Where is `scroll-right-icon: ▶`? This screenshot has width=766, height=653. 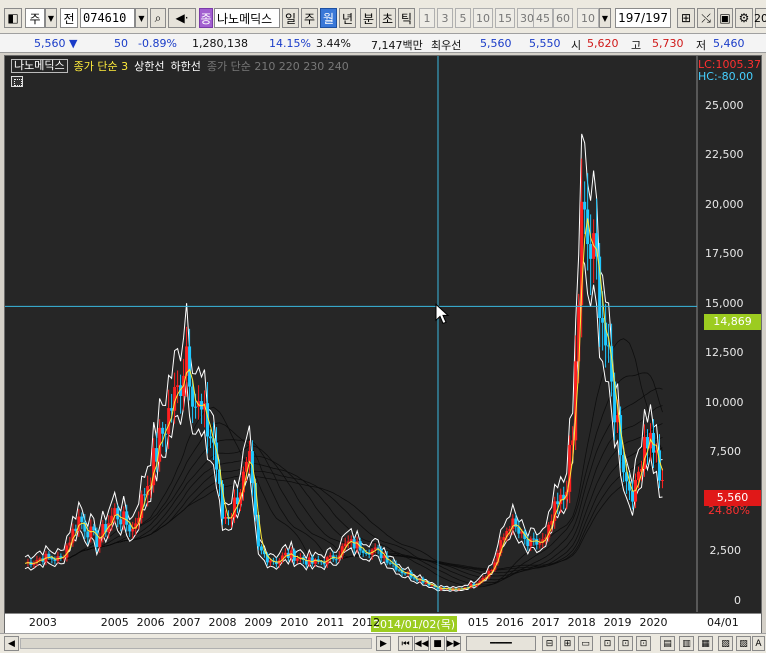
scroll-right-icon: ▶ is located at coordinates (383, 643).